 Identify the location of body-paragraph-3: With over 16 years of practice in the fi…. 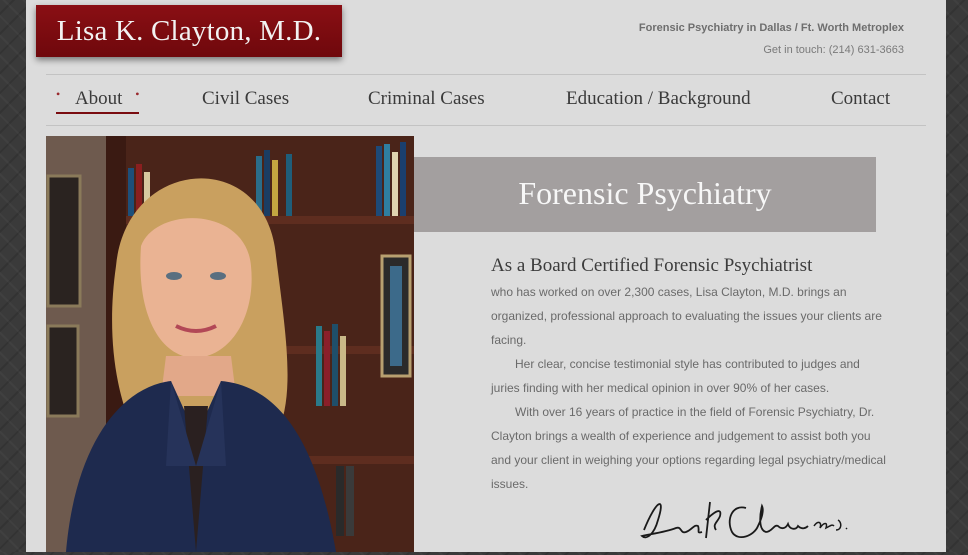
(688, 448).